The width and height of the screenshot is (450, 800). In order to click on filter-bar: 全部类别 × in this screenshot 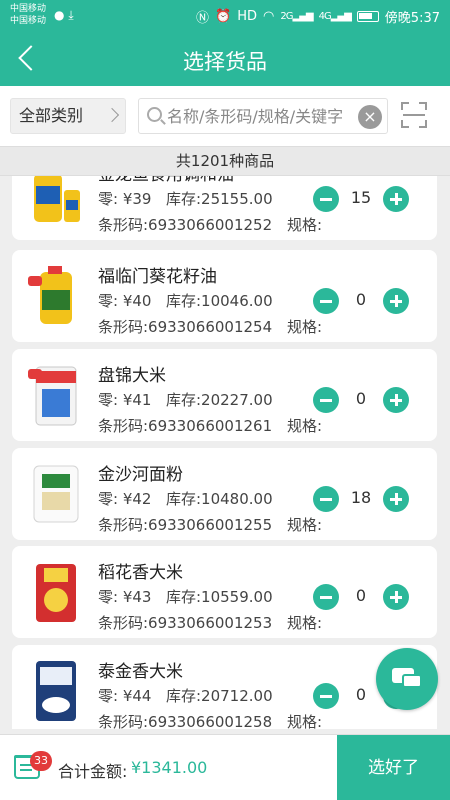, I will do `click(225, 116)`.